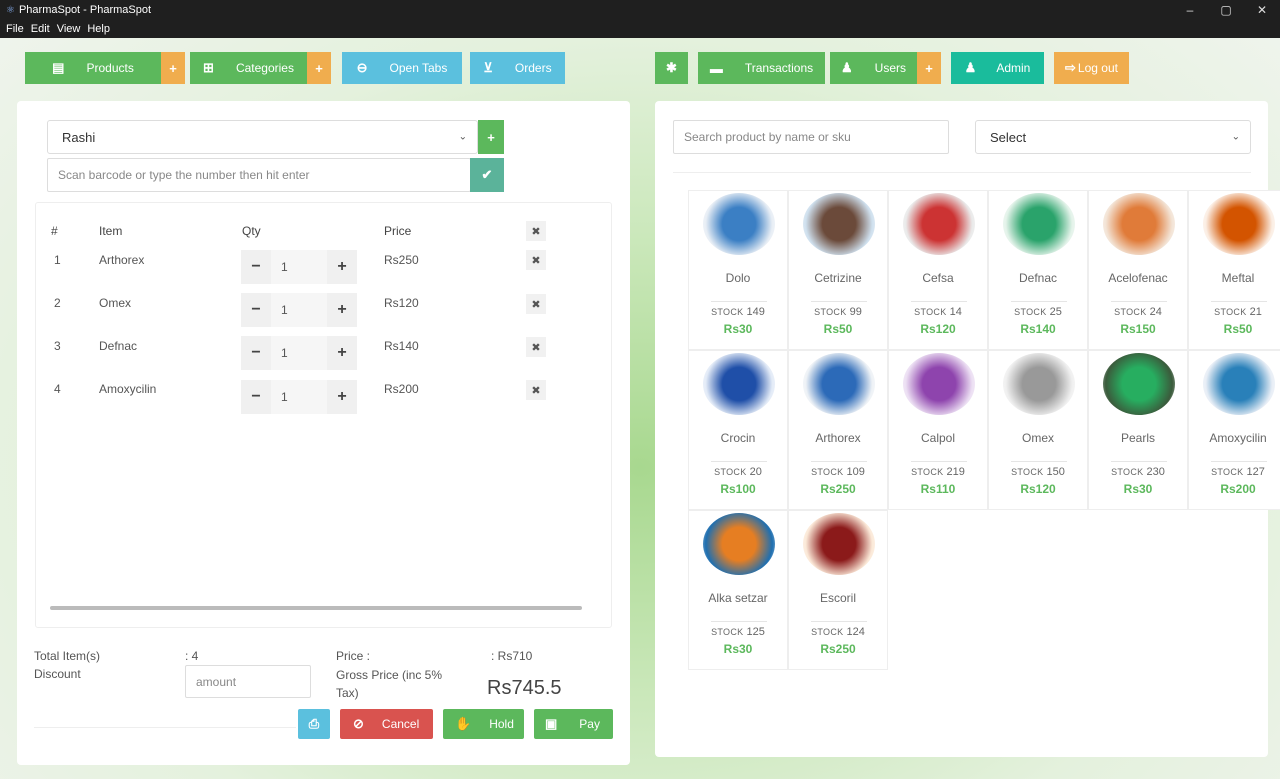 The width and height of the screenshot is (1280, 779). Describe the element at coordinates (955, 472) in the screenshot. I see `stock-value: 219` at that location.